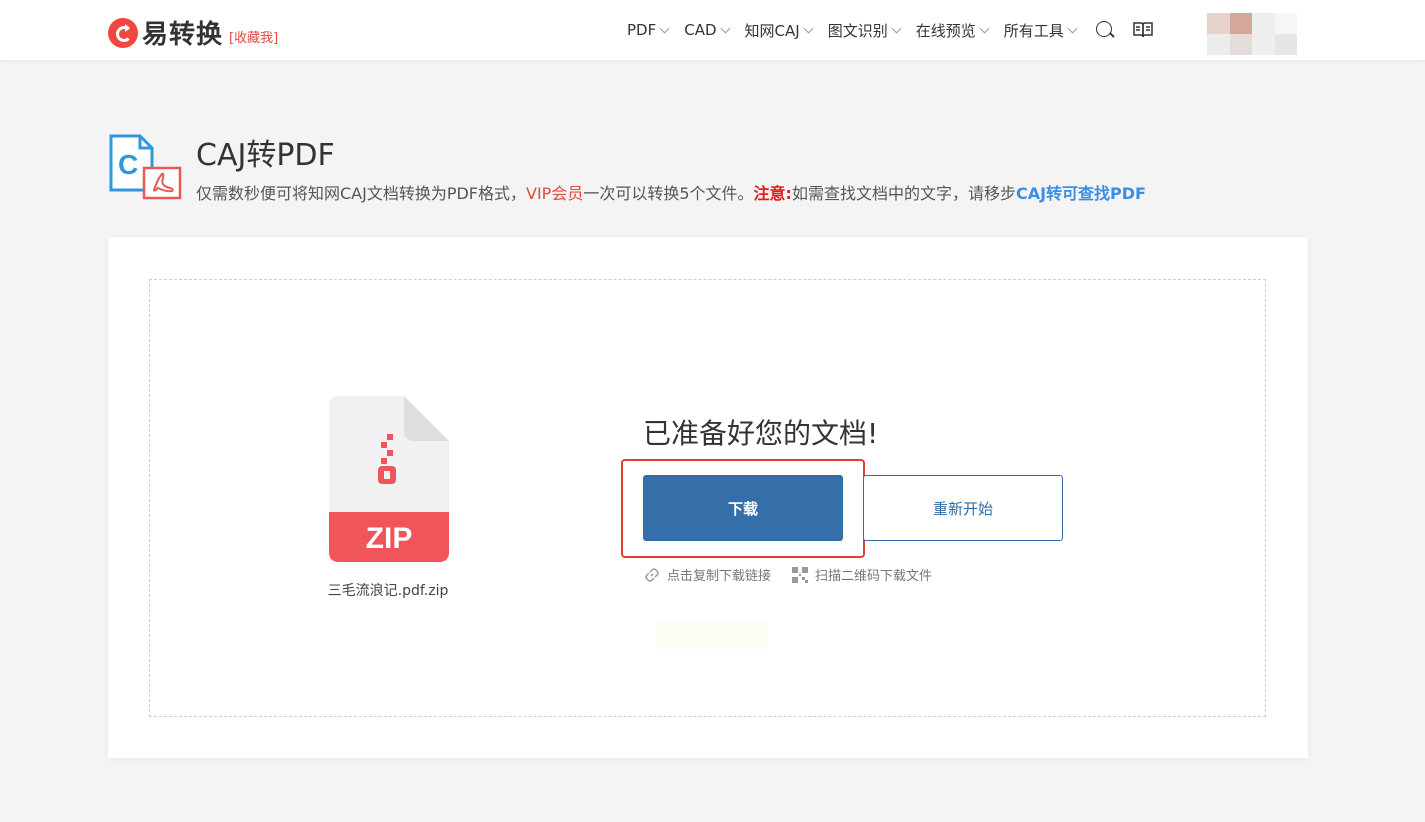 This screenshot has width=1425, height=822. What do you see at coordinates (963, 508) in the screenshot?
I see `restart-button: 重新开始` at bounding box center [963, 508].